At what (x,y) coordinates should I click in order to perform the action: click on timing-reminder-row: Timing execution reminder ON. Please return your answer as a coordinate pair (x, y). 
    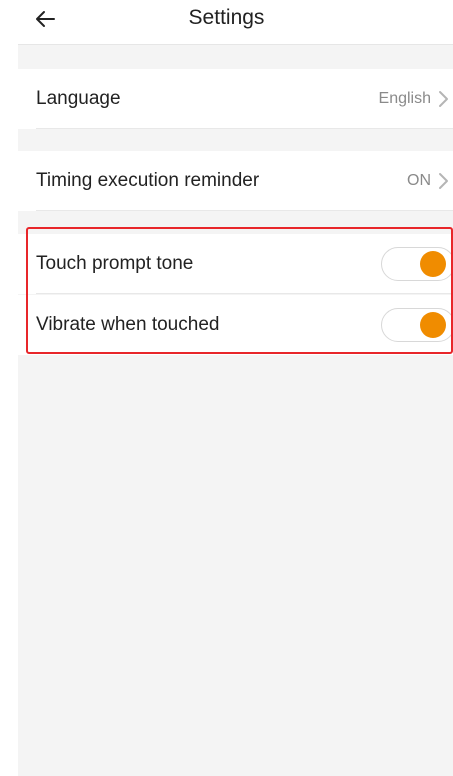
    Looking at the image, I should click on (235, 181).